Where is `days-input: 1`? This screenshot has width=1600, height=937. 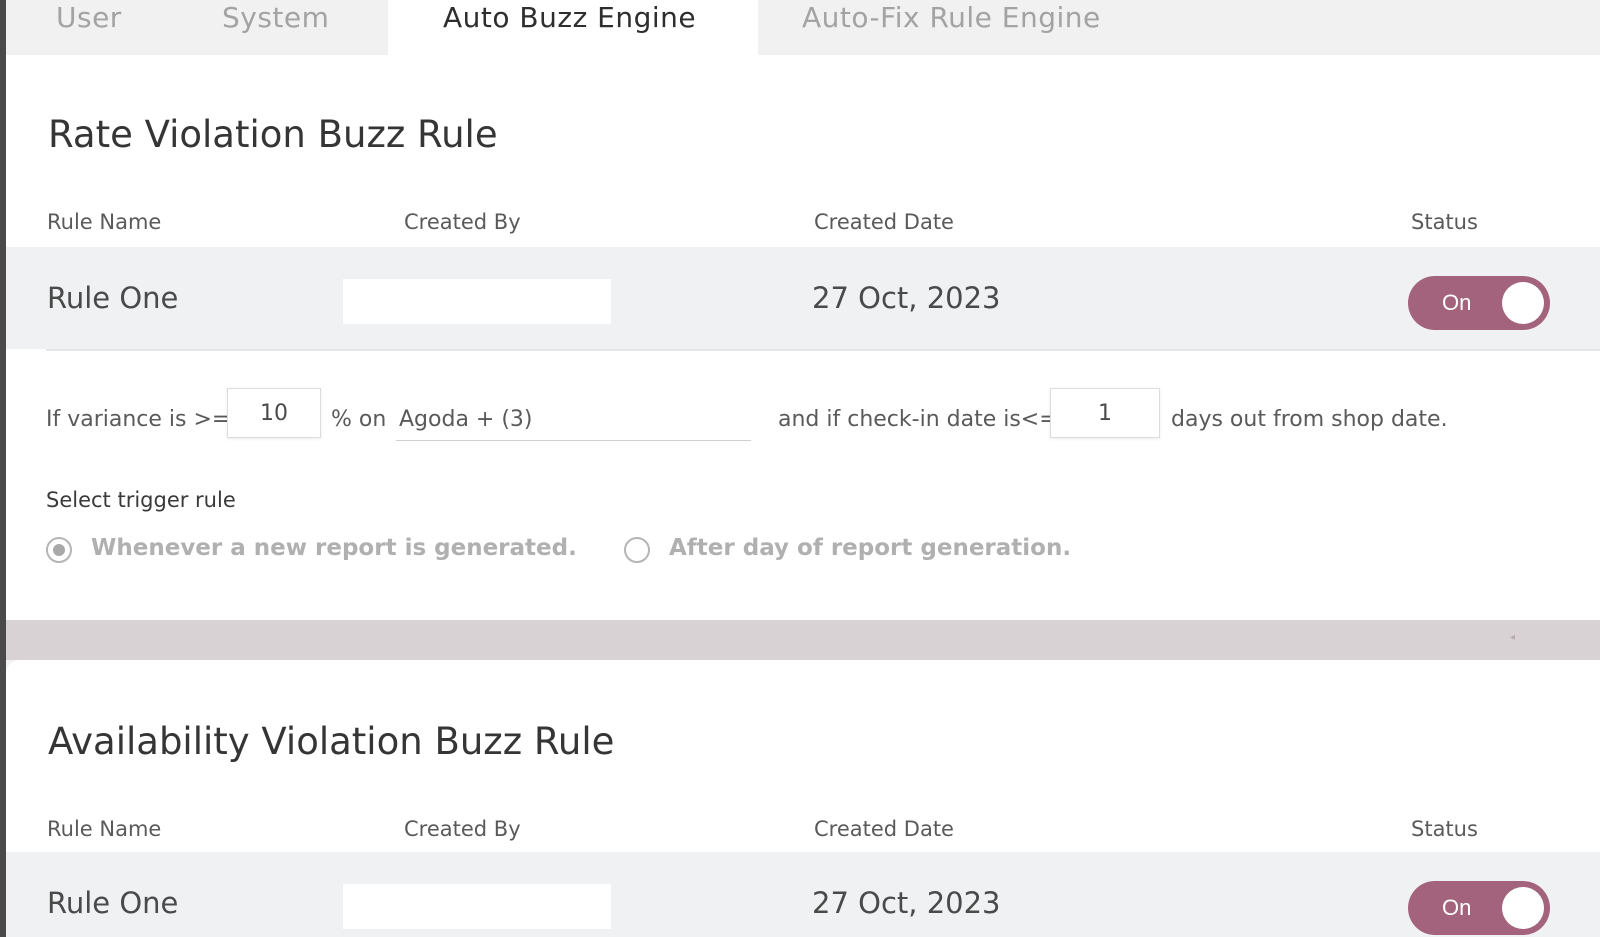 days-input: 1 is located at coordinates (1105, 413).